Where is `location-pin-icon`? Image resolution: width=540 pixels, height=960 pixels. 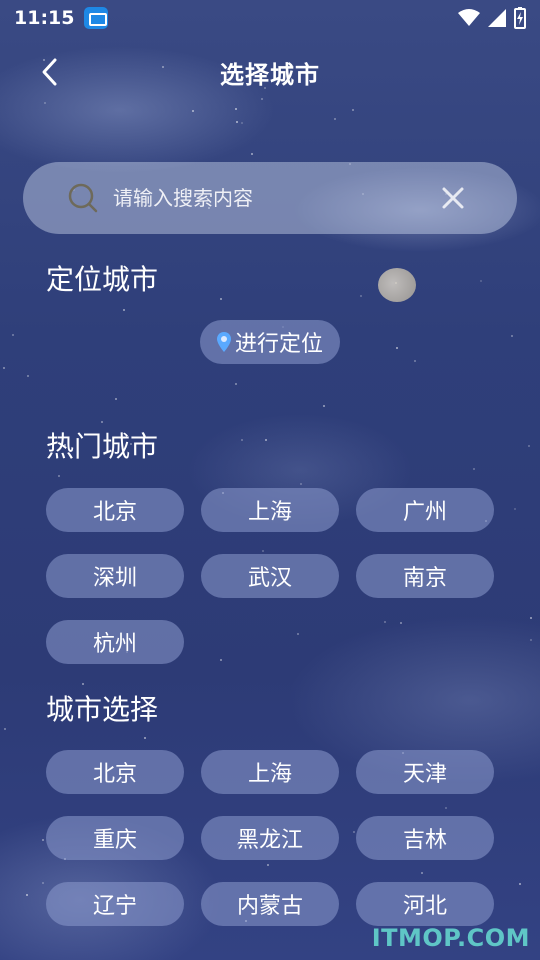
location-pin-icon is located at coordinates (223, 342).